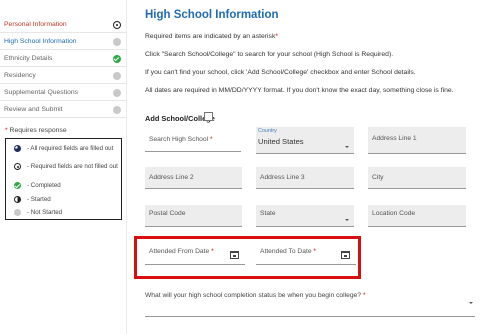  I want to click on postal-code-input: Postal Code, so click(193, 216).